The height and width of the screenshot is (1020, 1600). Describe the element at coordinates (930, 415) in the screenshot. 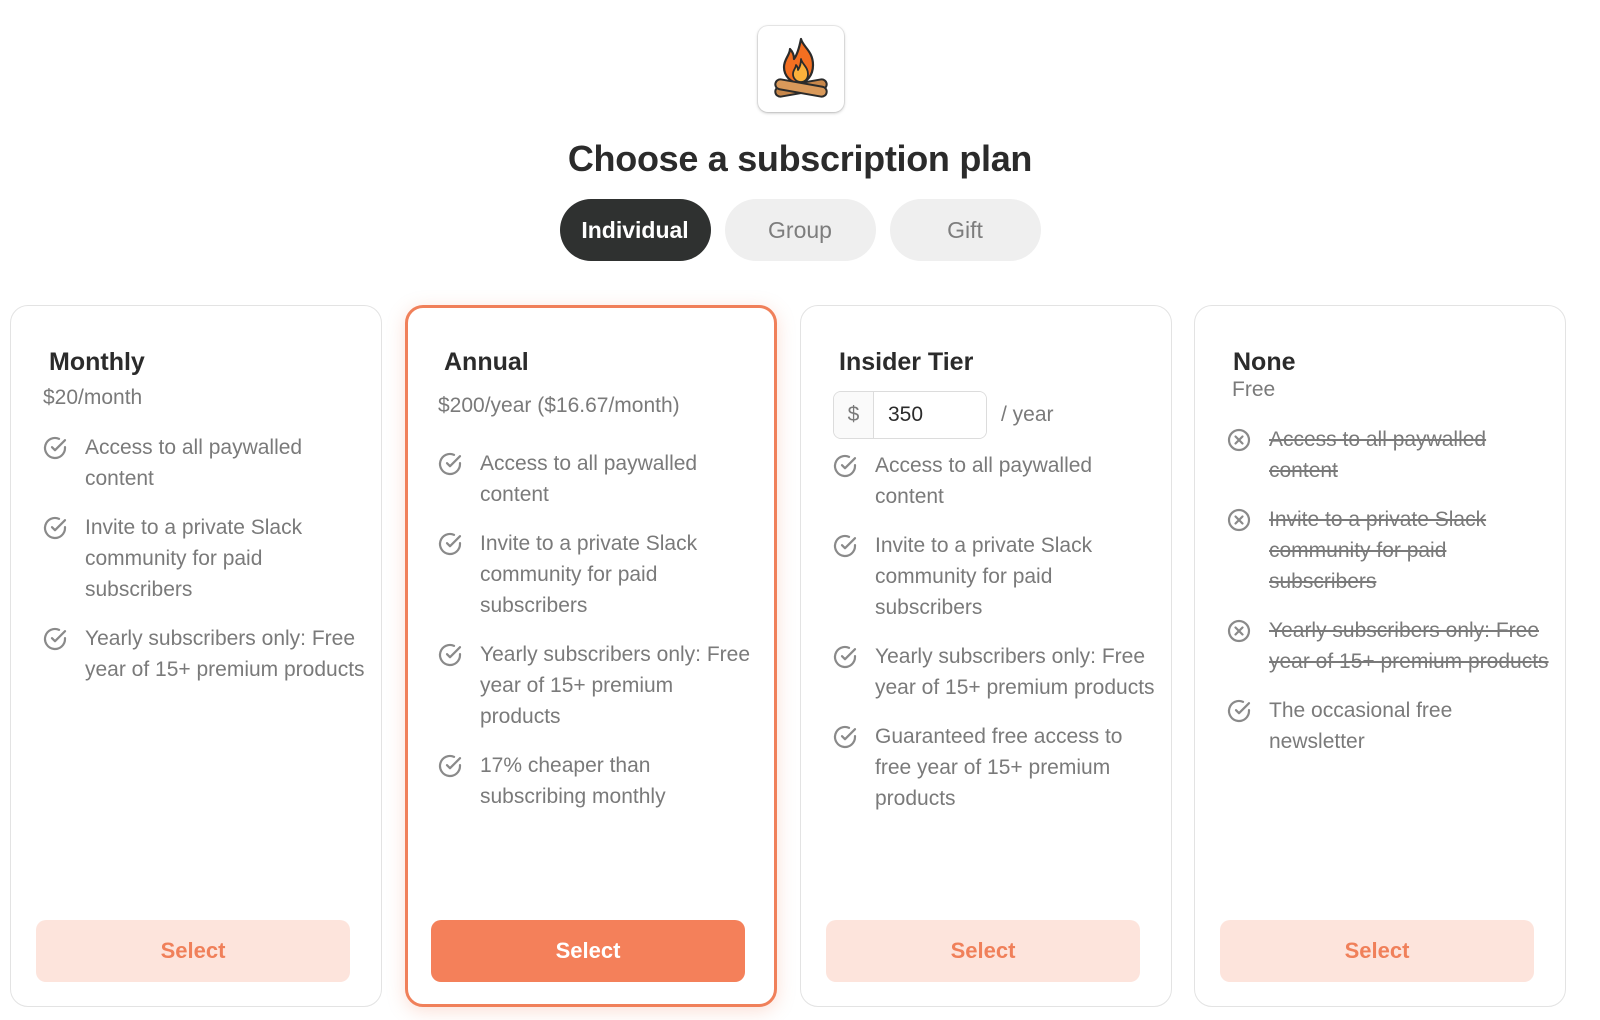

I see `price-input` at that location.